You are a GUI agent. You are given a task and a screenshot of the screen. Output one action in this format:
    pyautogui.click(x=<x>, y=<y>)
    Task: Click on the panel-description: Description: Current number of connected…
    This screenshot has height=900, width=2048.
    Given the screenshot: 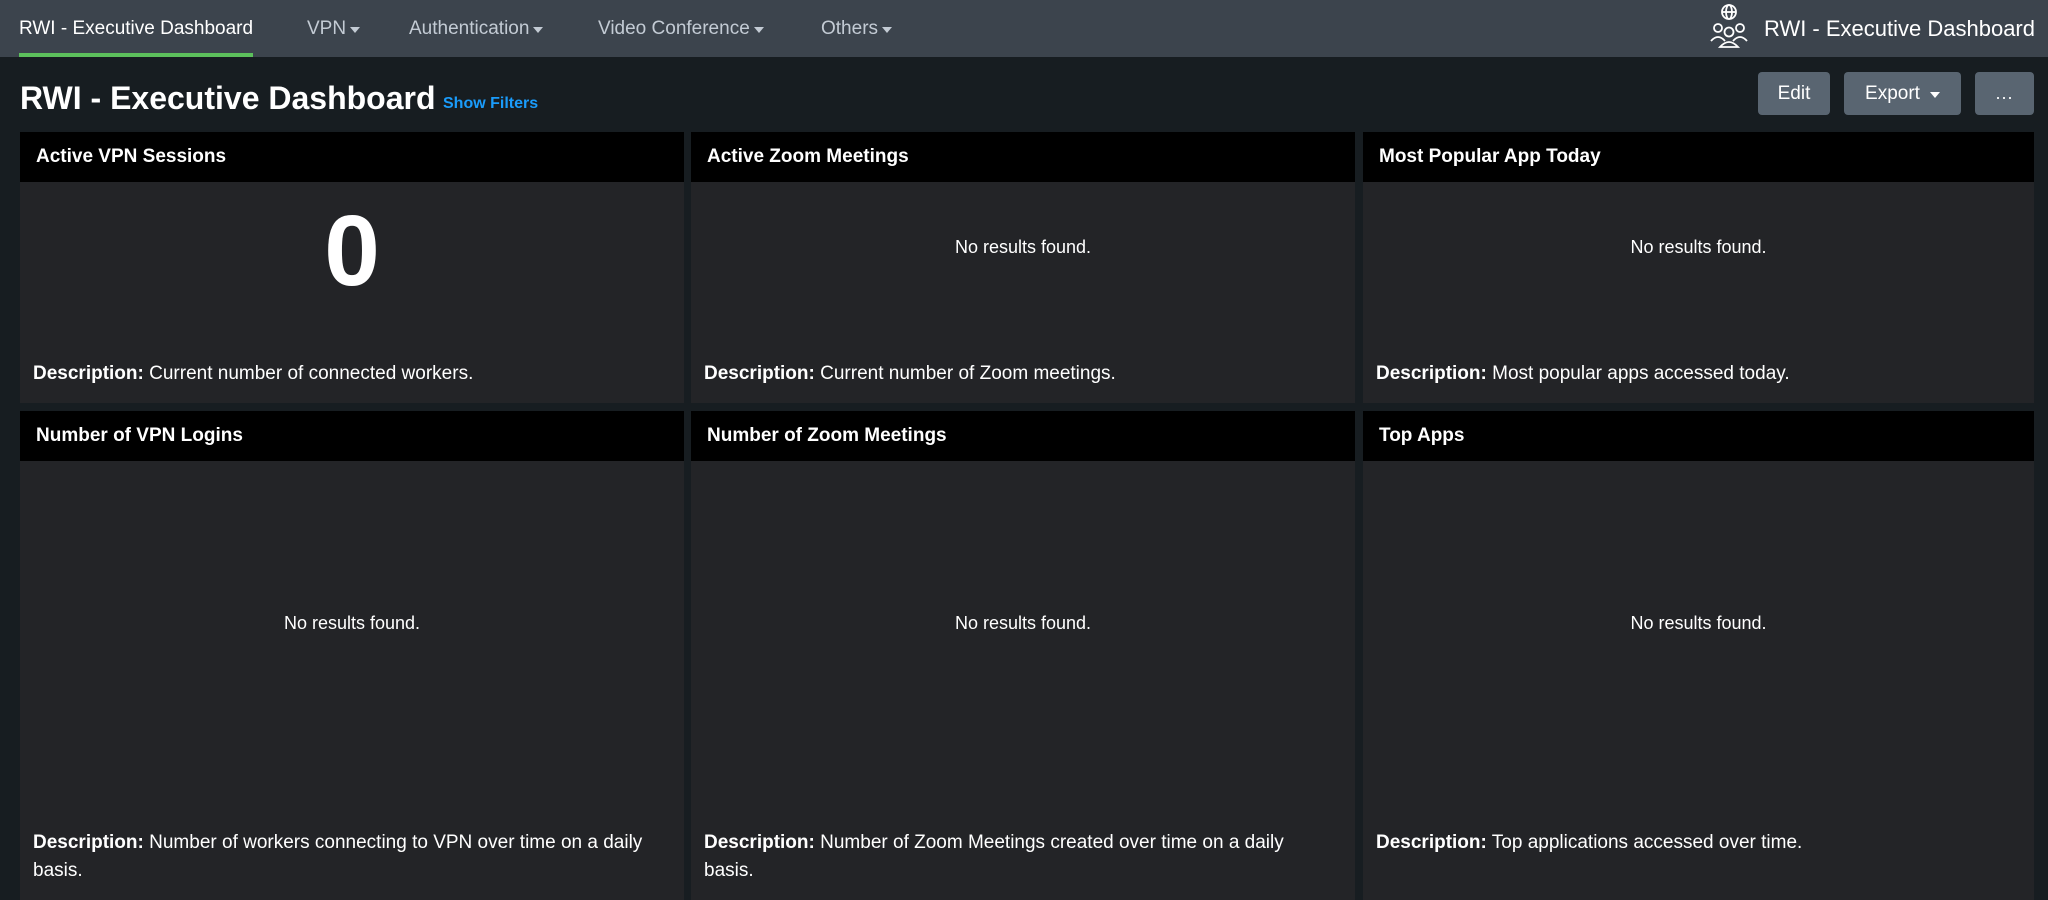 What is the action you would take?
    pyautogui.click(x=346, y=374)
    